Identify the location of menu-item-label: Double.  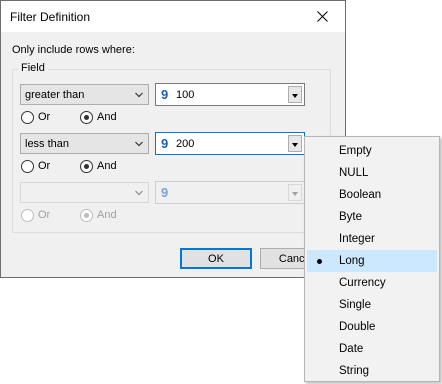
(357, 327).